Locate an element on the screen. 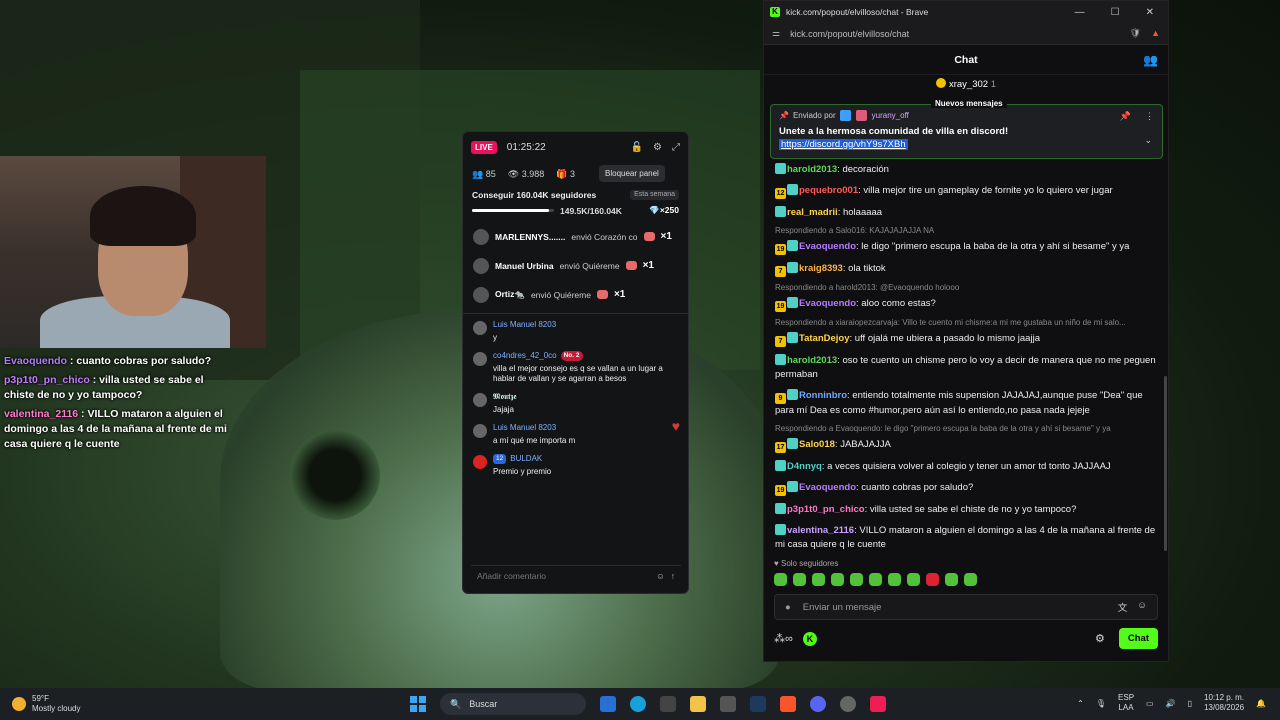 This screenshot has height=720, width=1280. battery-icon: ▯ is located at coordinates (1190, 703).